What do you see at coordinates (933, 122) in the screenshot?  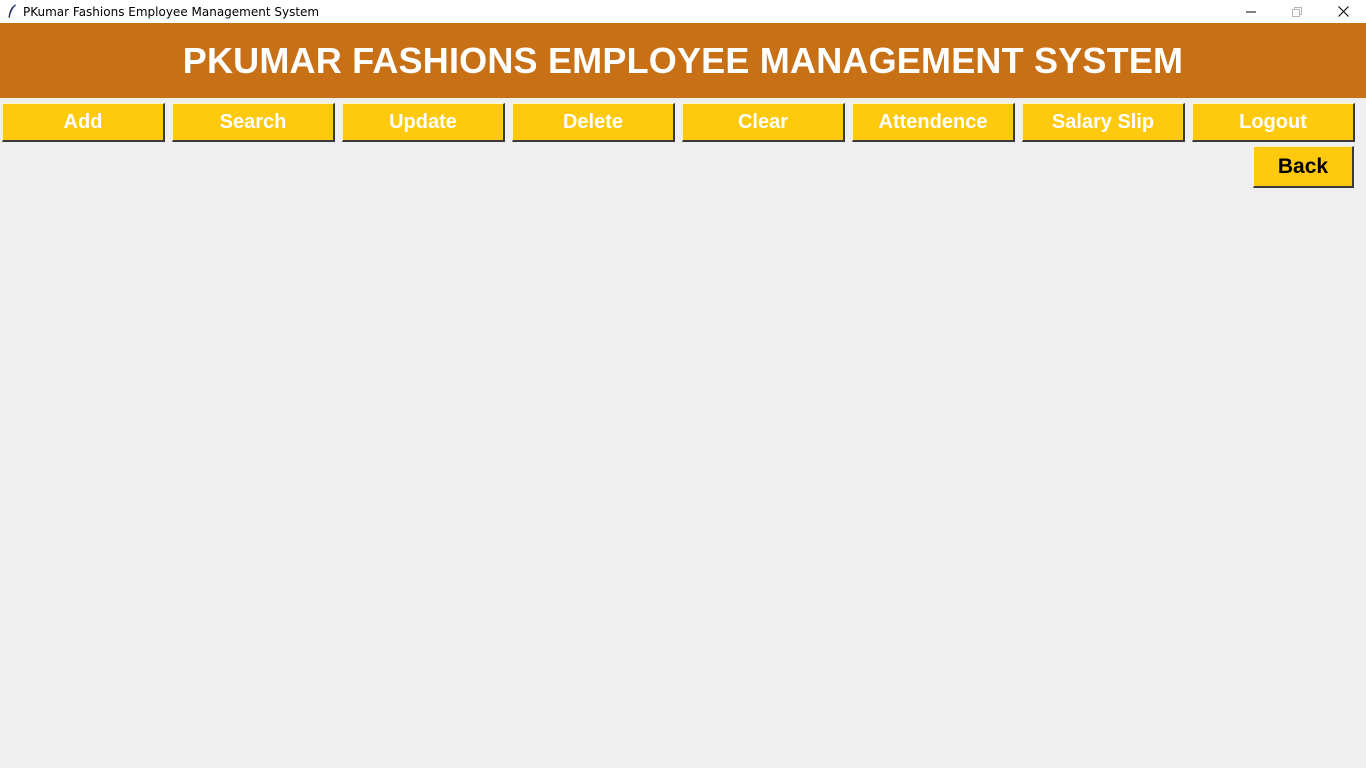 I see `attendence-button: Attendence` at bounding box center [933, 122].